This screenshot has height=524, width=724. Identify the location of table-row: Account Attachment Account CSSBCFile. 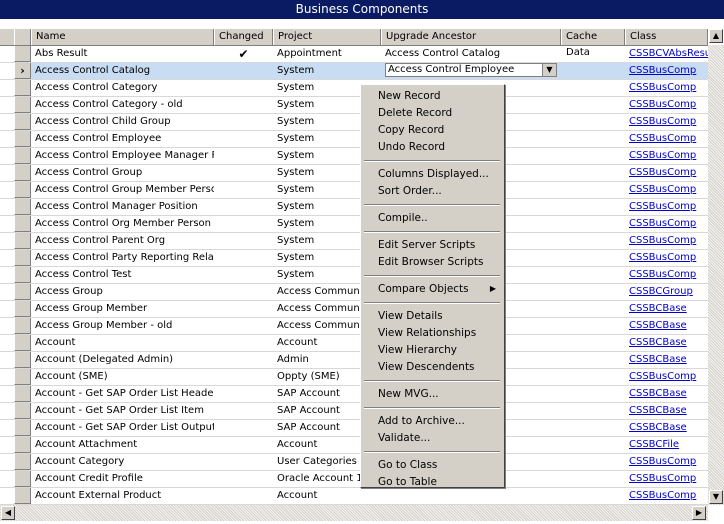
(354, 445).